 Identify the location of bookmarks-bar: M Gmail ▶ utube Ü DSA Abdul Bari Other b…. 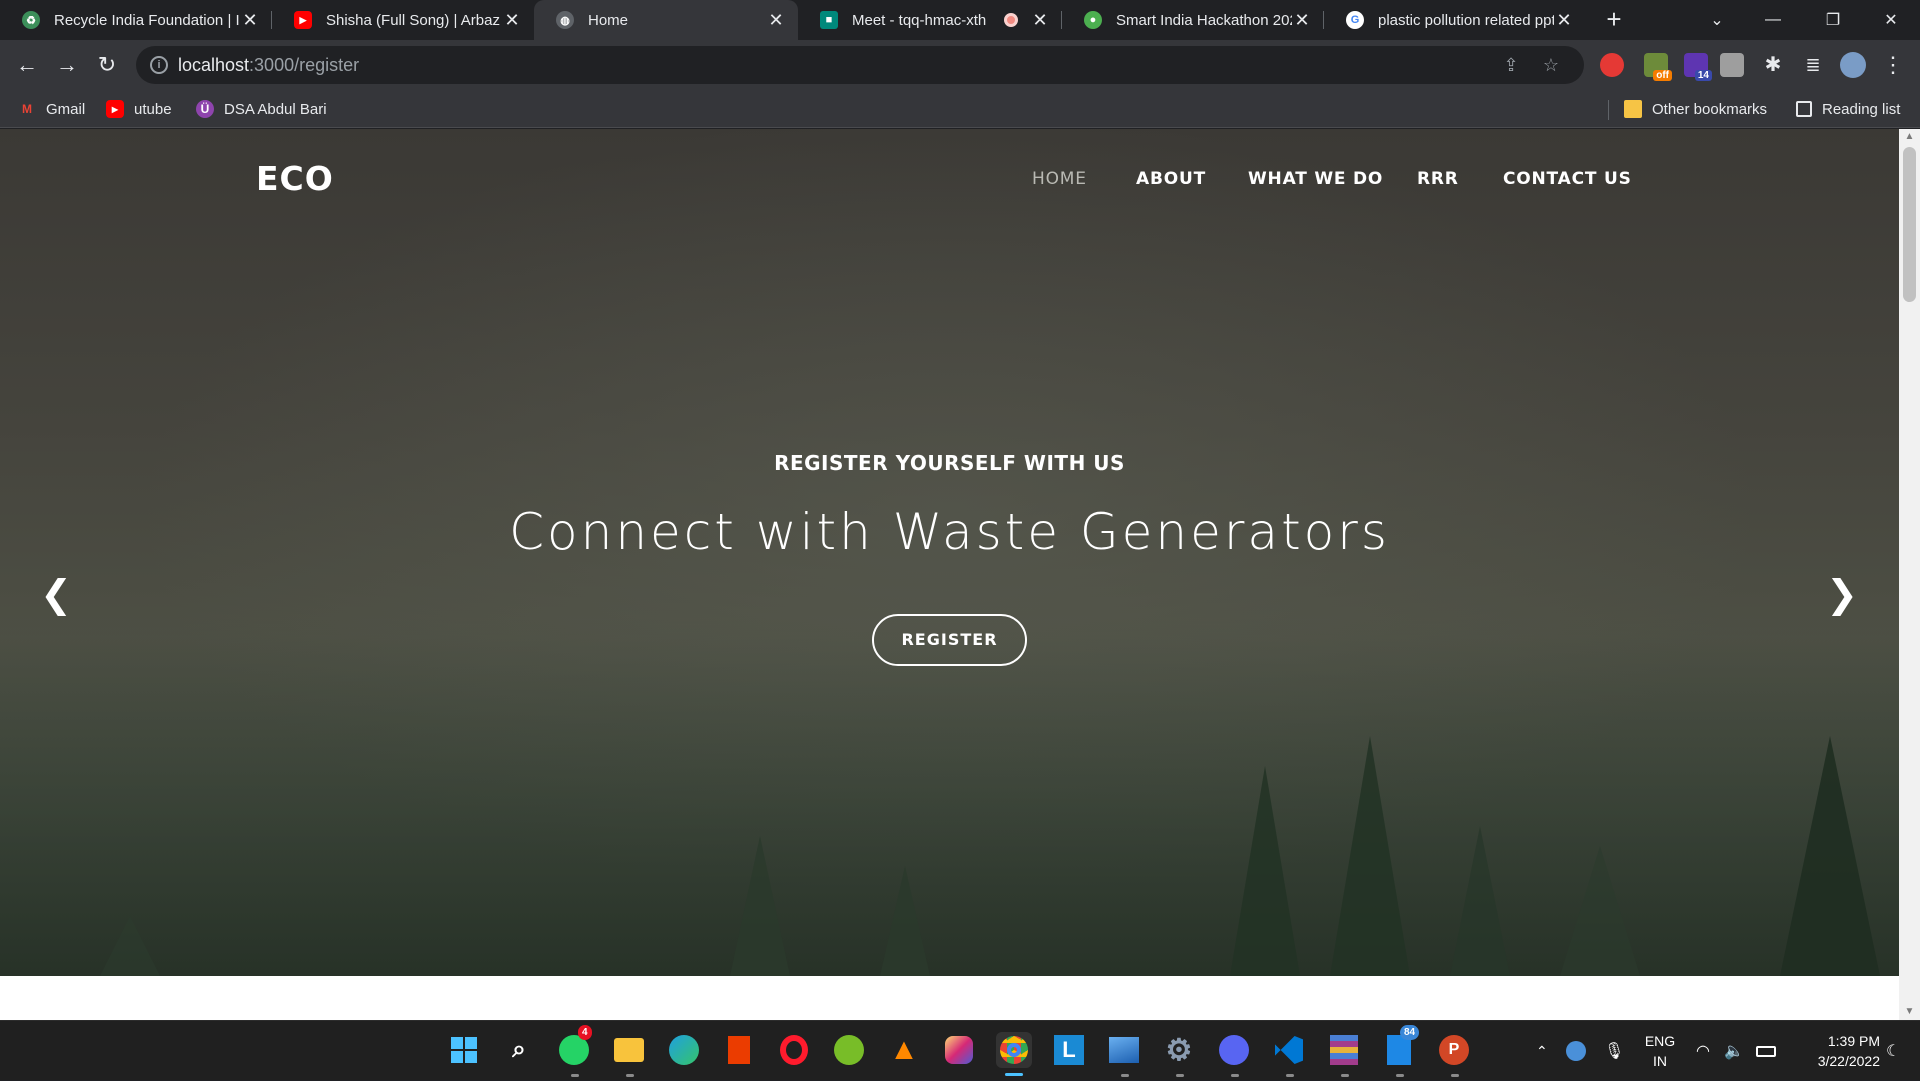
(960, 109).